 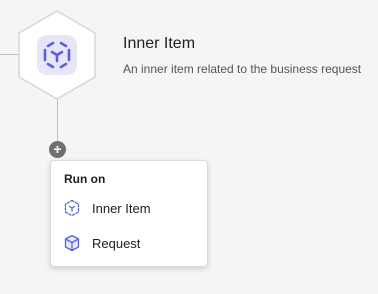 I want to click on menu-item-label: Inner Item, so click(x=121, y=208).